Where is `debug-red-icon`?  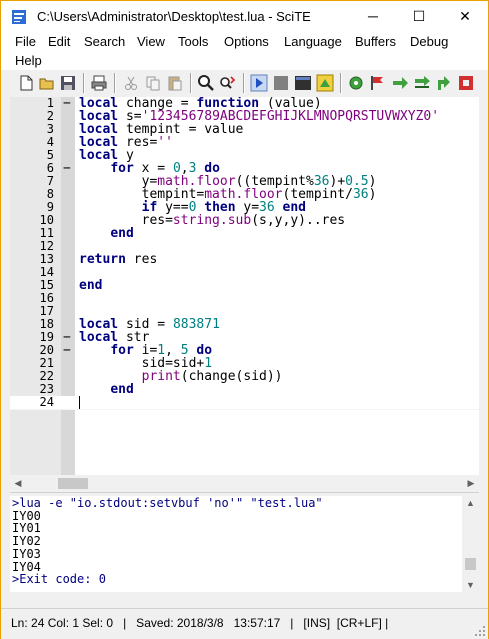
debug-red-icon is located at coordinates (466, 83).